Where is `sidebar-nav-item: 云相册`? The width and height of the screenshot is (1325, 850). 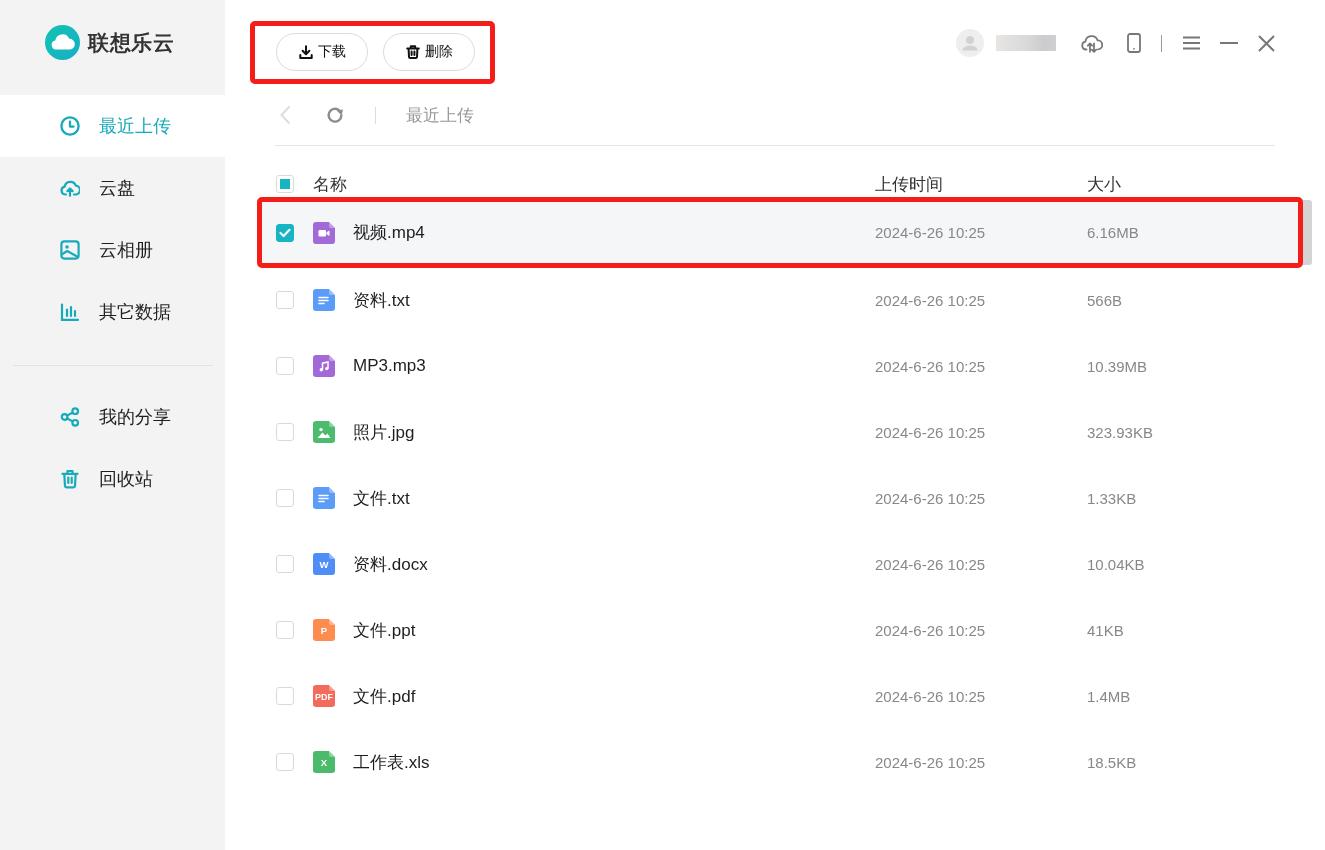
sidebar-nav-item: 云相册 is located at coordinates (112, 250).